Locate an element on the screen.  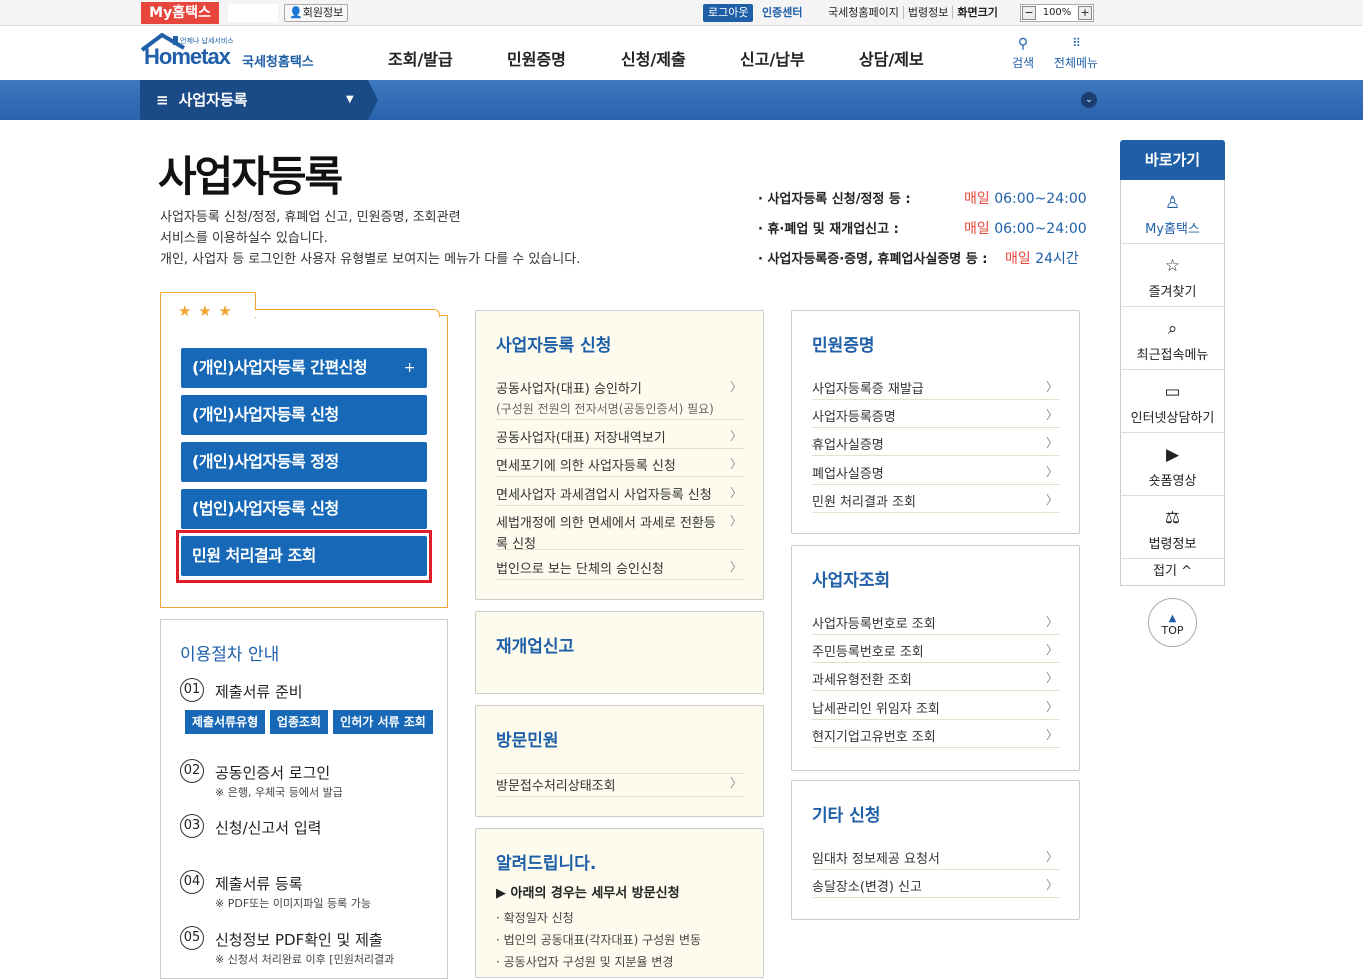
top-button: ▲ TOP is located at coordinates (1172, 622).